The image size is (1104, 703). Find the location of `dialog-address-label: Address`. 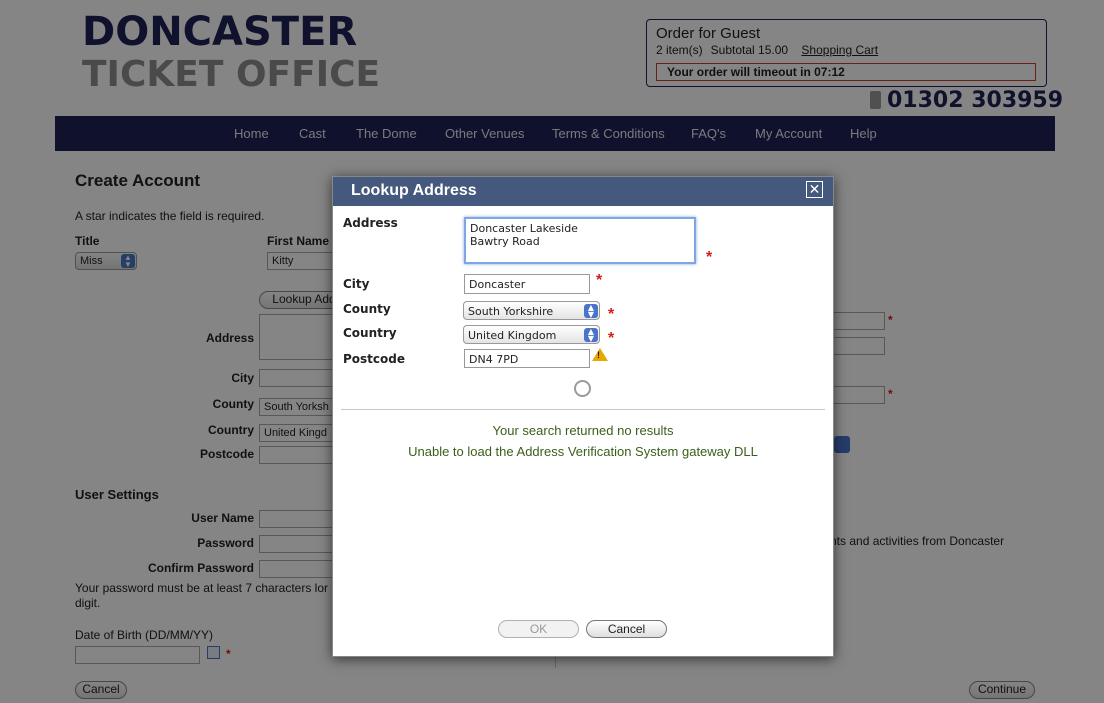

dialog-address-label: Address is located at coordinates (370, 223).